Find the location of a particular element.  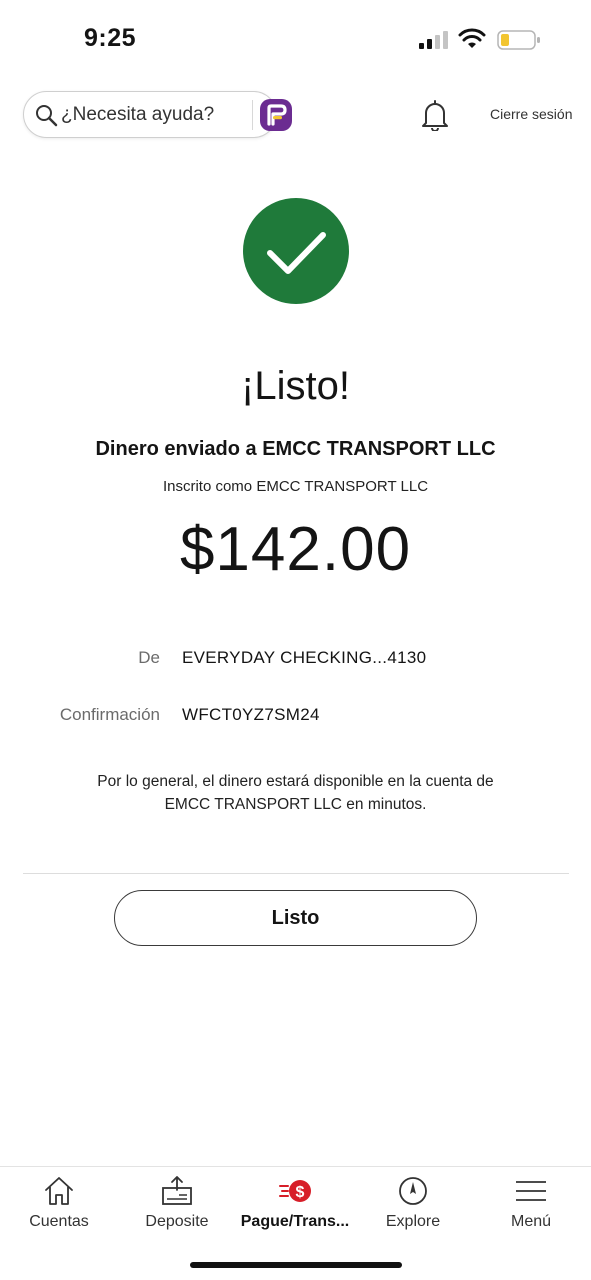

success-check-icon is located at coordinates (296, 251).